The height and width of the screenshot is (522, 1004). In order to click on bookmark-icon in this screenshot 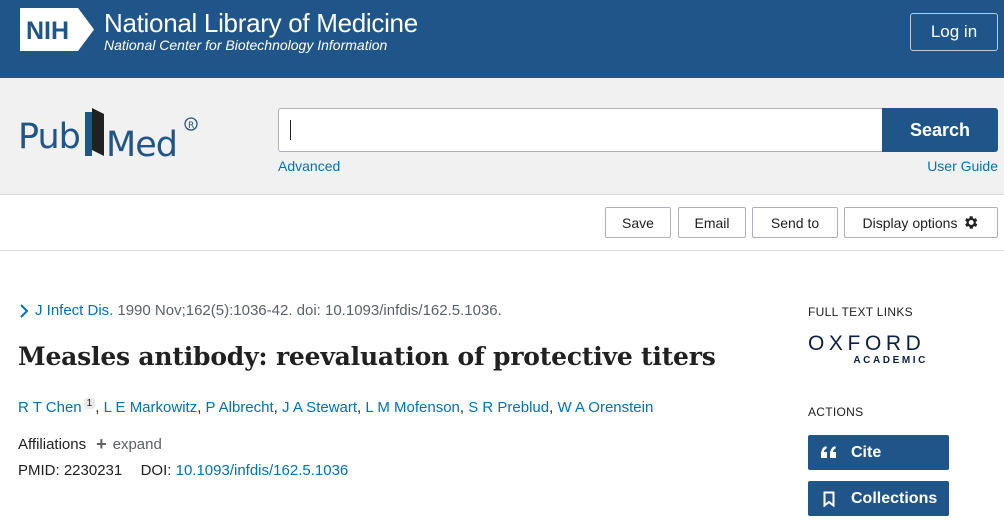, I will do `click(829, 499)`.